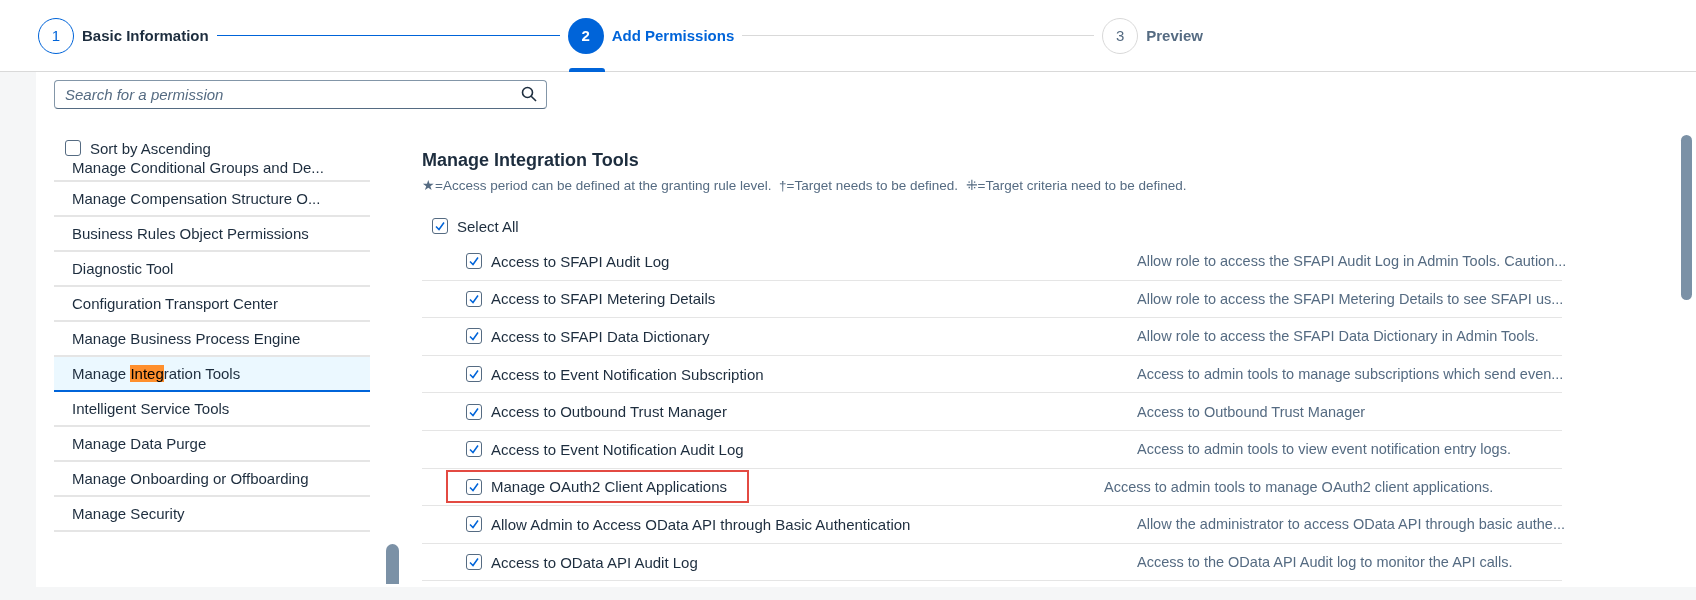  What do you see at coordinates (600, 336) in the screenshot?
I see `permission-name: Access to SFAPI Data Dictionary` at bounding box center [600, 336].